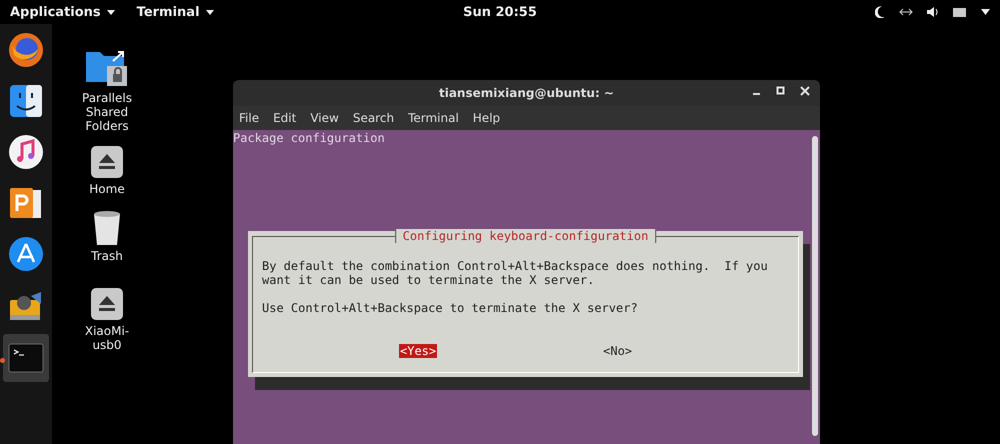 The image size is (1000, 444). What do you see at coordinates (906, 12) in the screenshot?
I see `network-icon` at bounding box center [906, 12].